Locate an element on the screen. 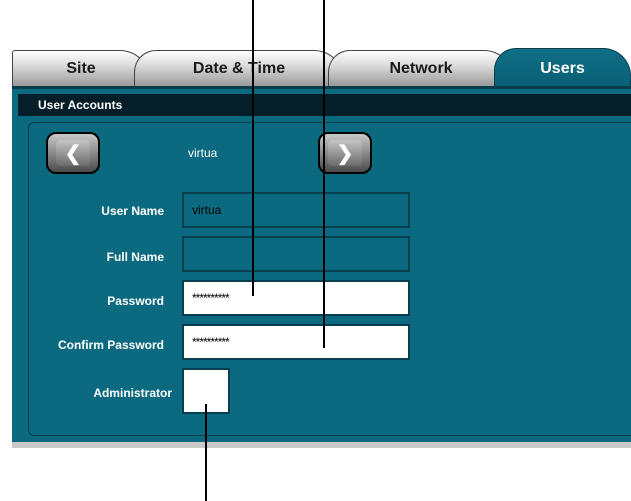 The image size is (631, 501). next-user-button: ❯ is located at coordinates (345, 153).